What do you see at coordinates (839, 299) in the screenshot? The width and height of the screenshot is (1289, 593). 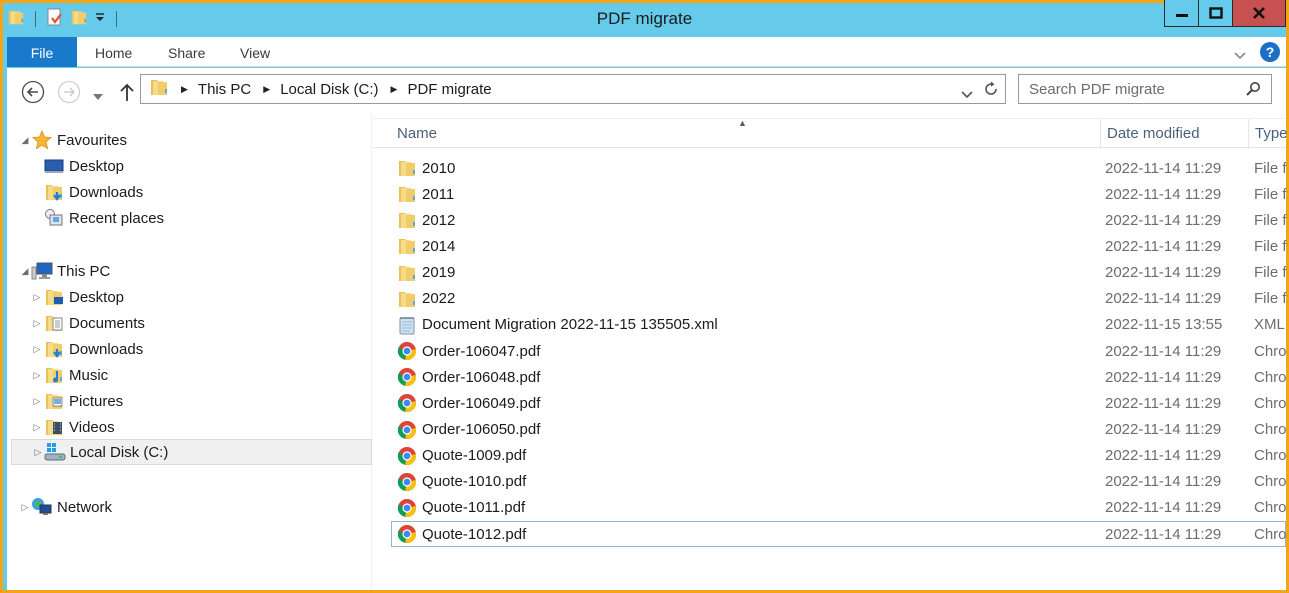 I see `file-row: 2022 2022-11-14 11:29 File folder` at bounding box center [839, 299].